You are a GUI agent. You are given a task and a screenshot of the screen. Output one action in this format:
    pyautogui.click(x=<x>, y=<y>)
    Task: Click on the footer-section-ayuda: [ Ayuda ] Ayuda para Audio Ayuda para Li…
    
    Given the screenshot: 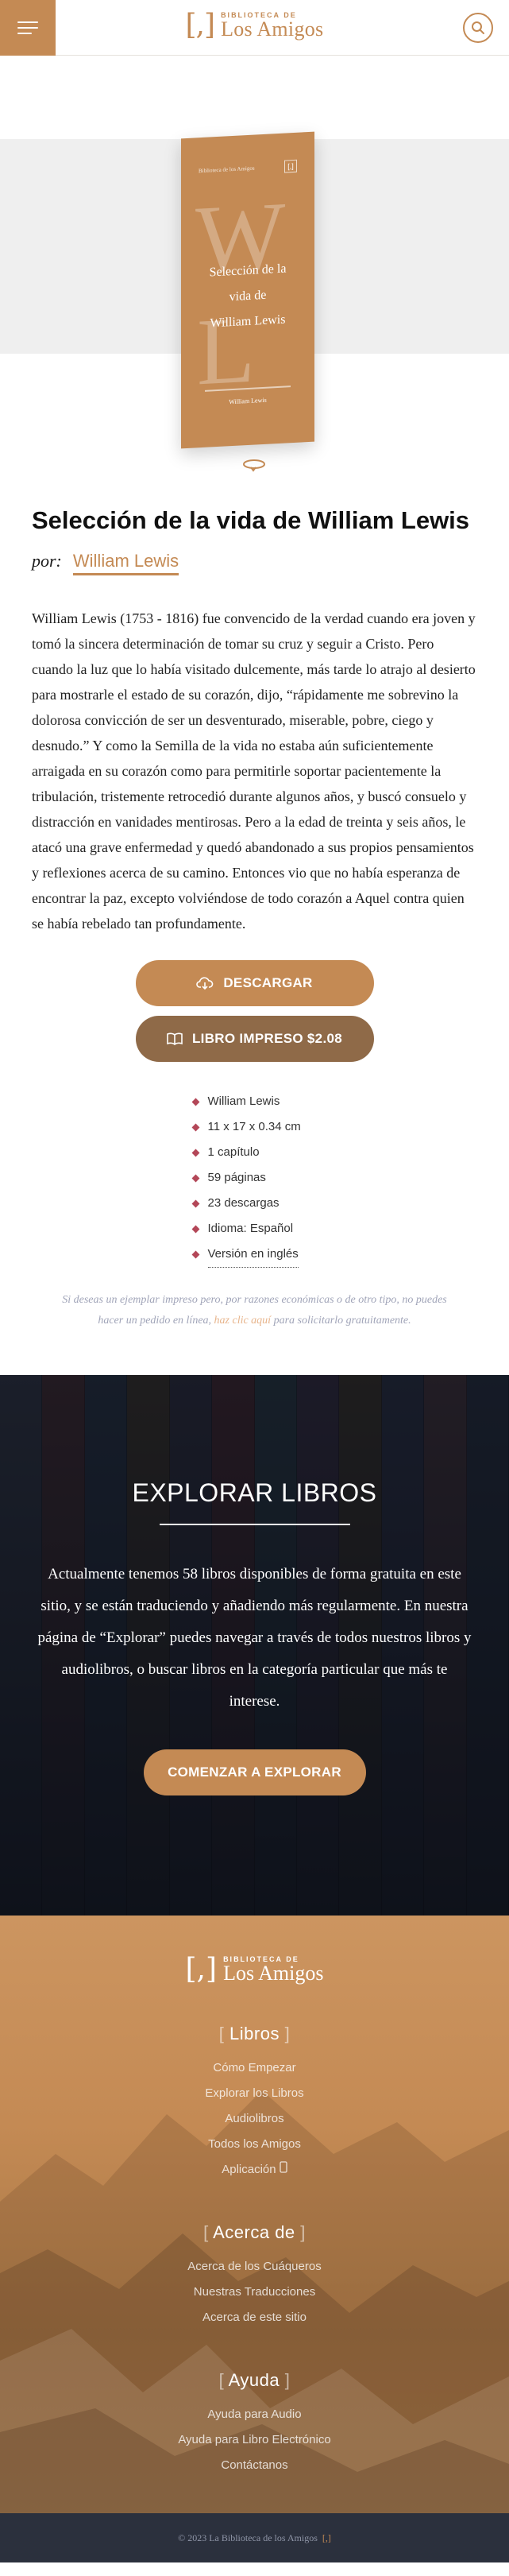 What is the action you would take?
    pyautogui.click(x=254, y=2424)
    